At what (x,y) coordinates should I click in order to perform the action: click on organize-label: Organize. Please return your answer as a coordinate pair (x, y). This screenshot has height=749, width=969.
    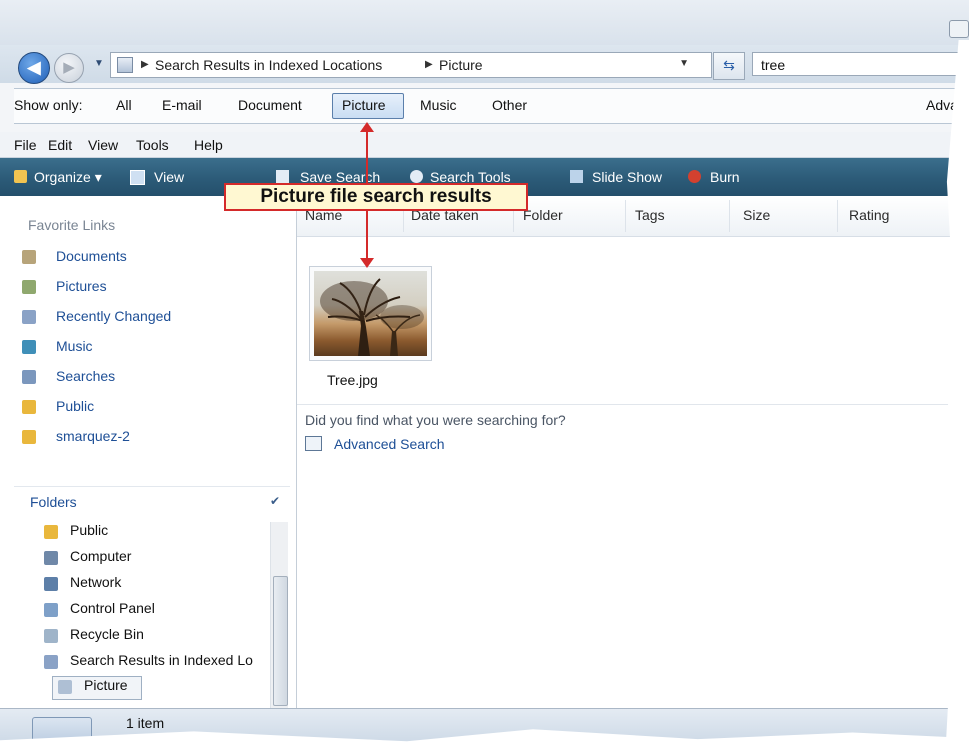
    Looking at the image, I should click on (62, 177).